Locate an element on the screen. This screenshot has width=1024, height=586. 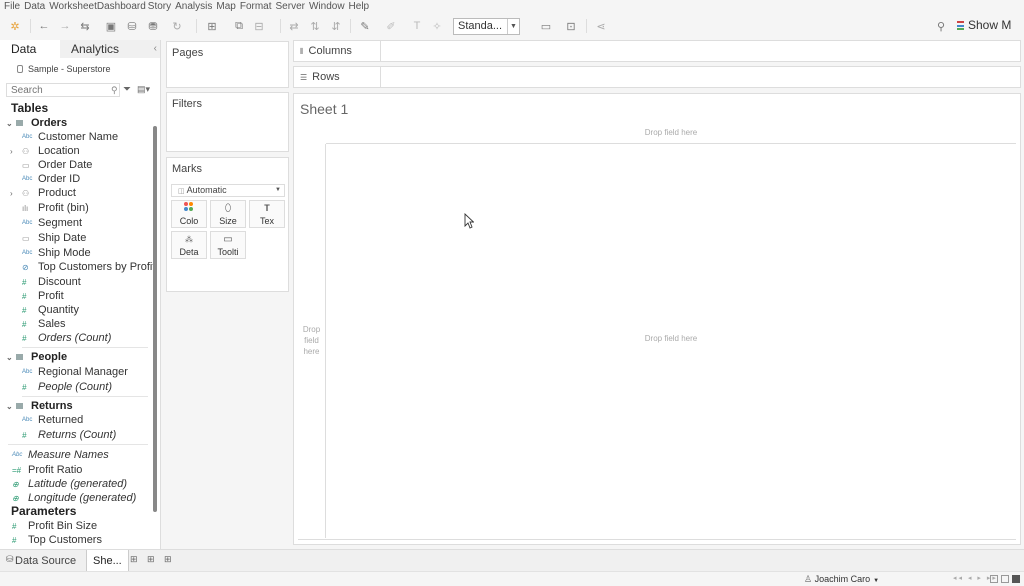
user-menu: ♙ Joachim Caro ▼ is located at coordinates (842, 579).